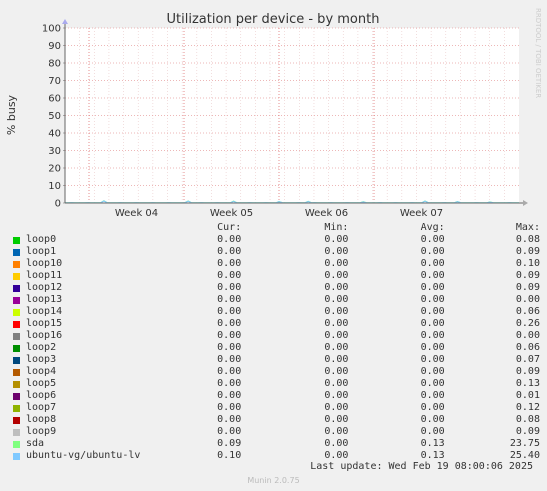 The image size is (547, 491). What do you see at coordinates (54, 99) in the screenshot?
I see `y-tick-label: 60` at bounding box center [54, 99].